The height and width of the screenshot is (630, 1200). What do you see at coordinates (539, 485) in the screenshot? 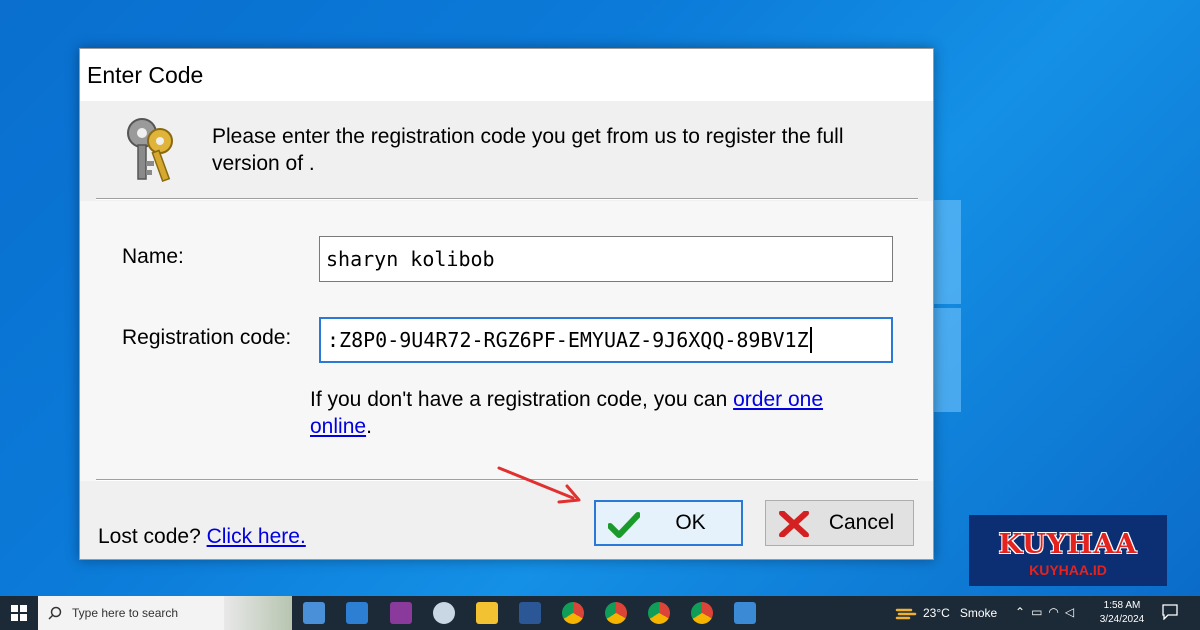
I see `red-arrow-annotation` at bounding box center [539, 485].